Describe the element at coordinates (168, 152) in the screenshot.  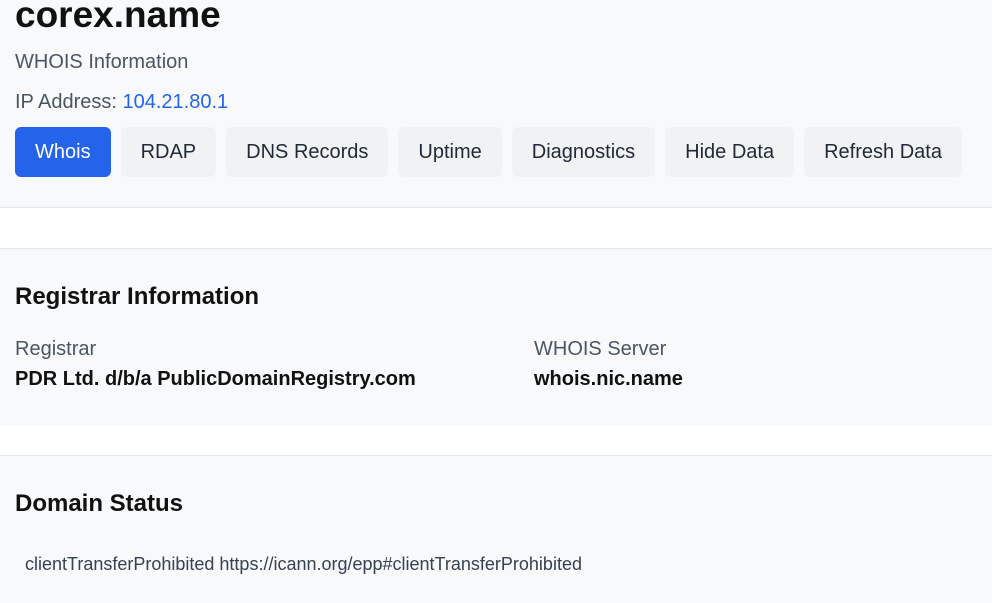
I see `tab-rdap: RDAP` at that location.